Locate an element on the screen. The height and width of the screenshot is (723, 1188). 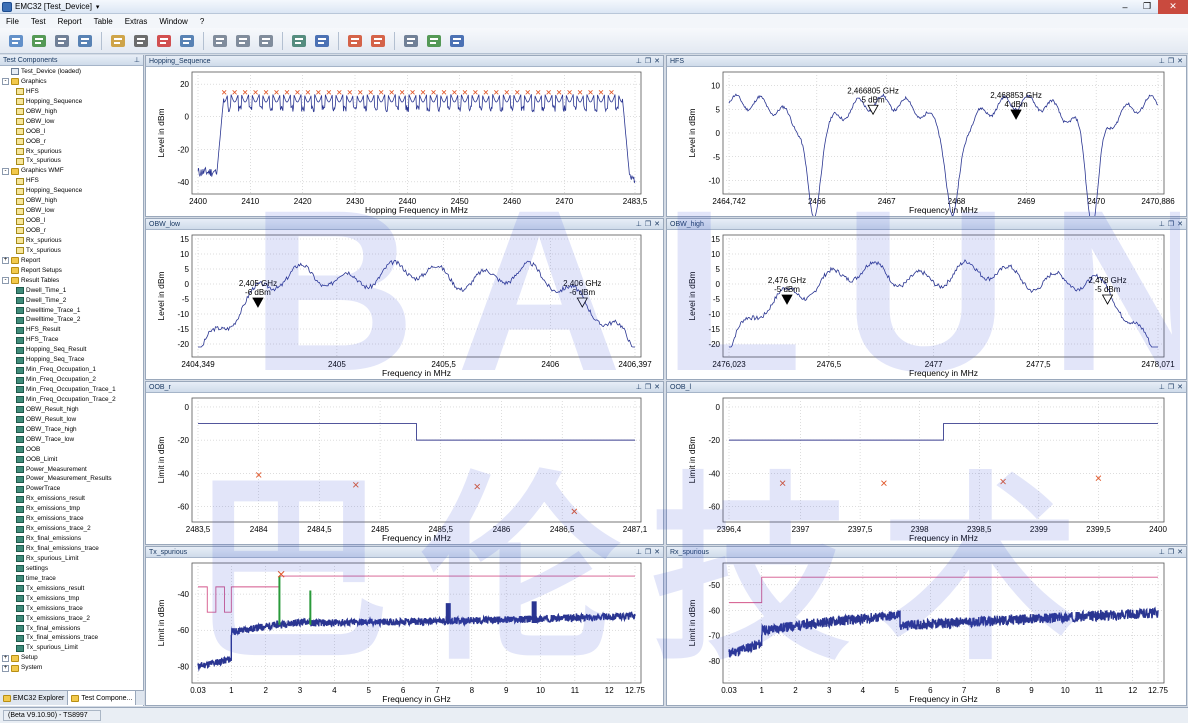
tree-item: Dwelltime_Trace_2 is located at coordinates (72, 320).